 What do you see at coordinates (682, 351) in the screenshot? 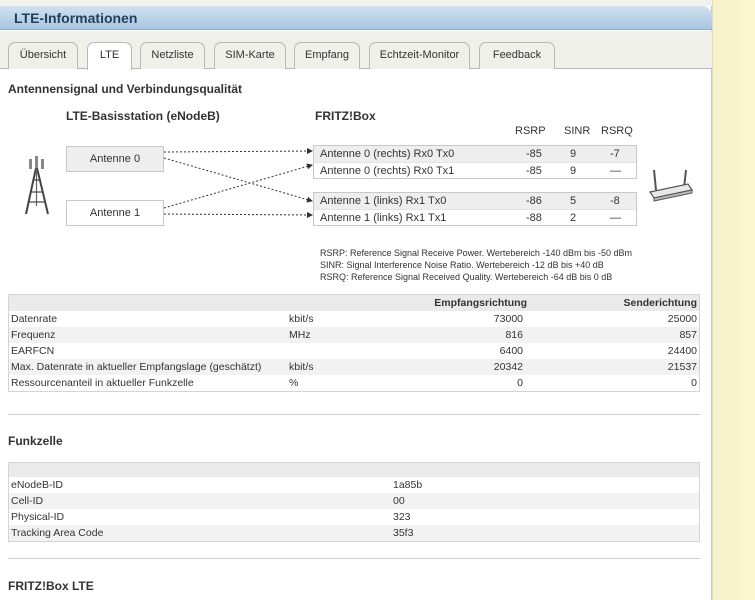
I see `row-tx-value: 24400` at bounding box center [682, 351].